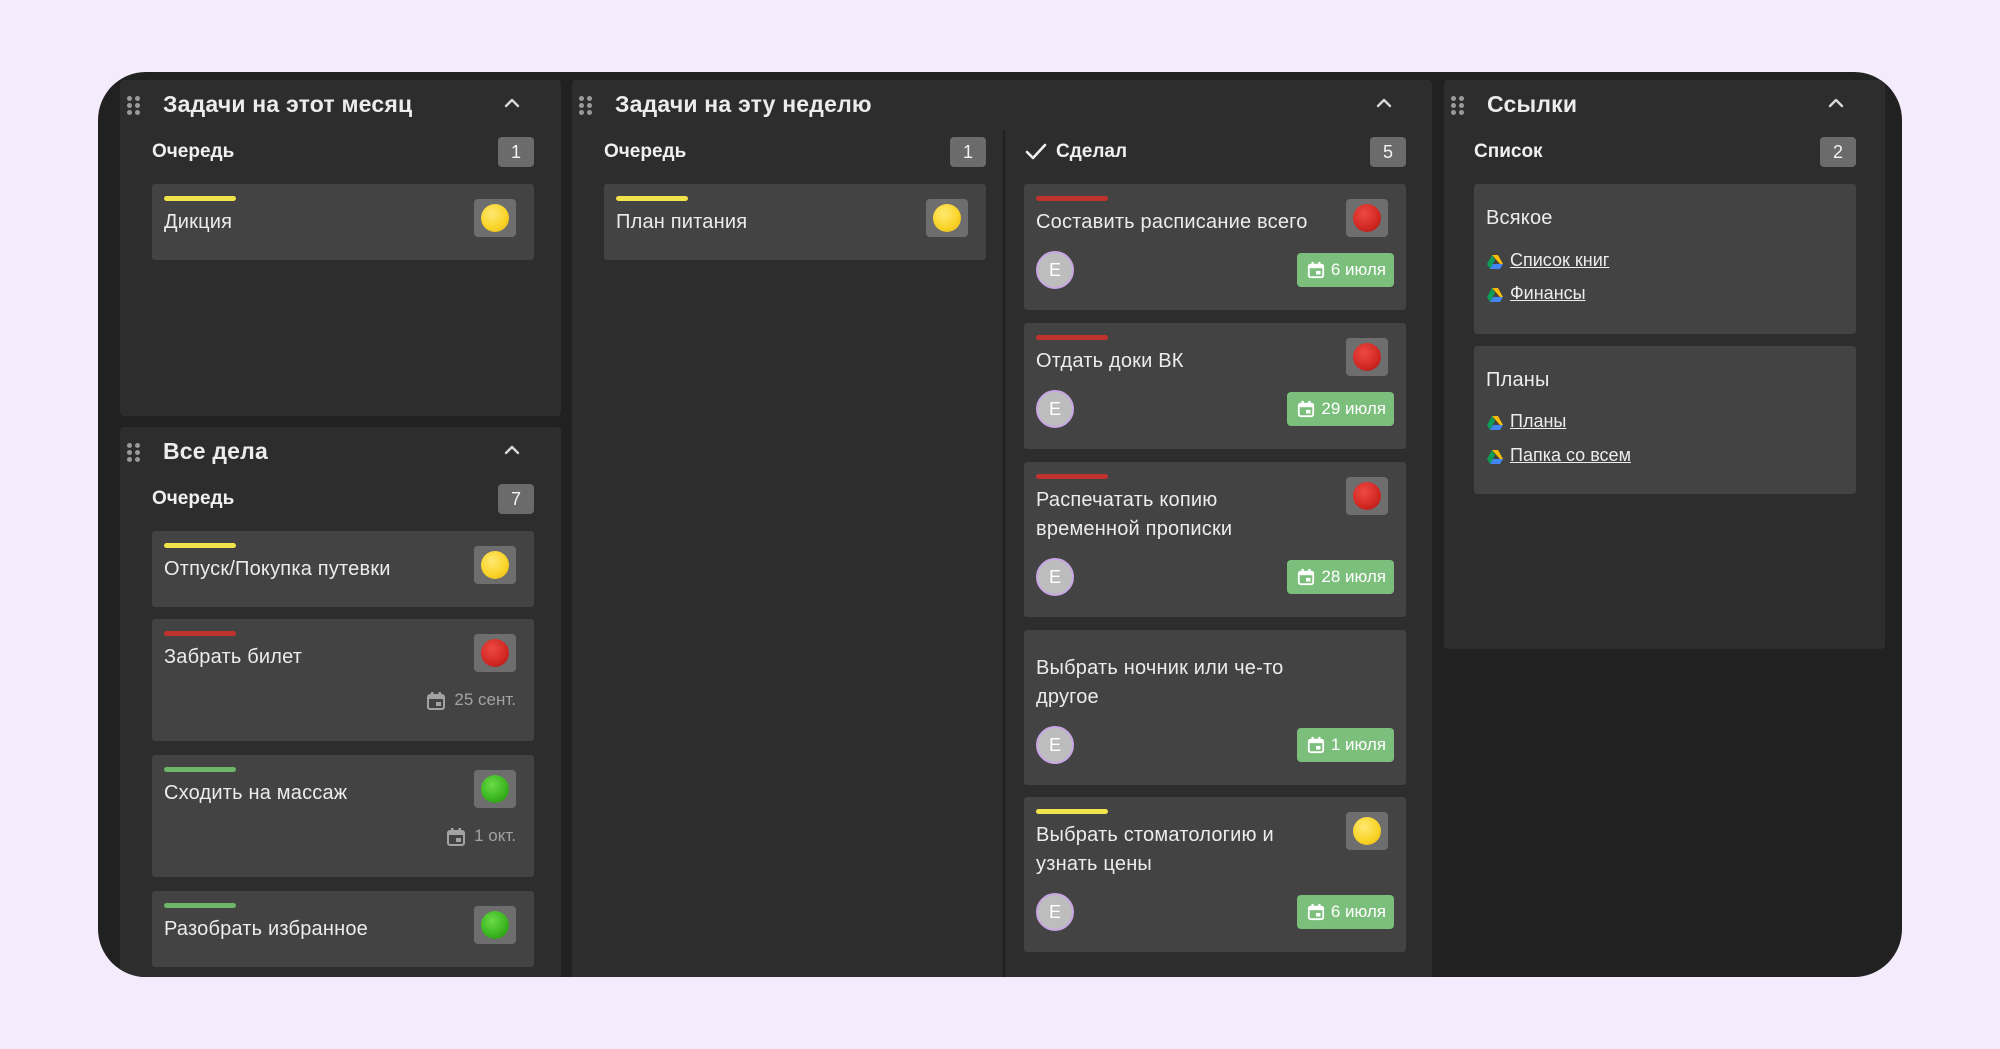 The image size is (2000, 1049). What do you see at coordinates (1358, 744) in the screenshot?
I see `due-date-text: 1 июля` at bounding box center [1358, 744].